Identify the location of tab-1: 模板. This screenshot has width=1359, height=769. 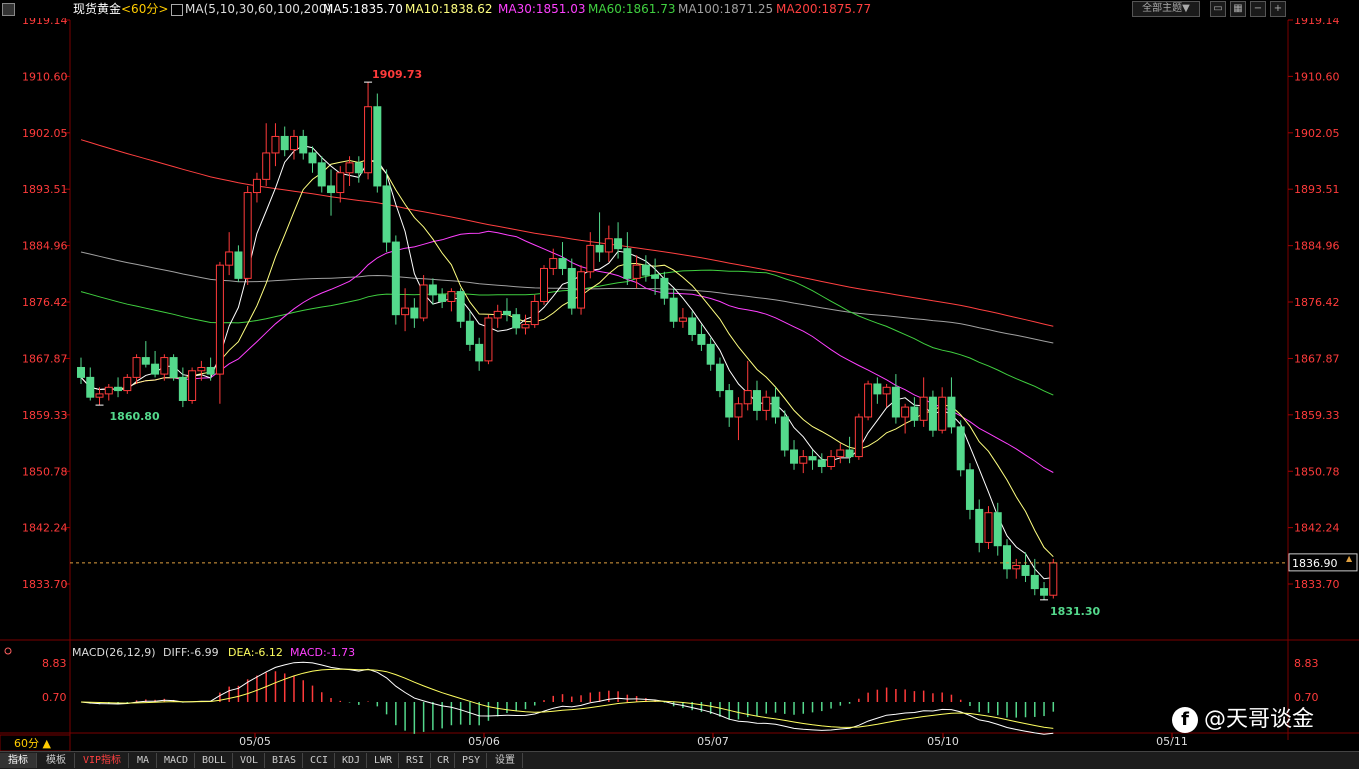
(56, 760).